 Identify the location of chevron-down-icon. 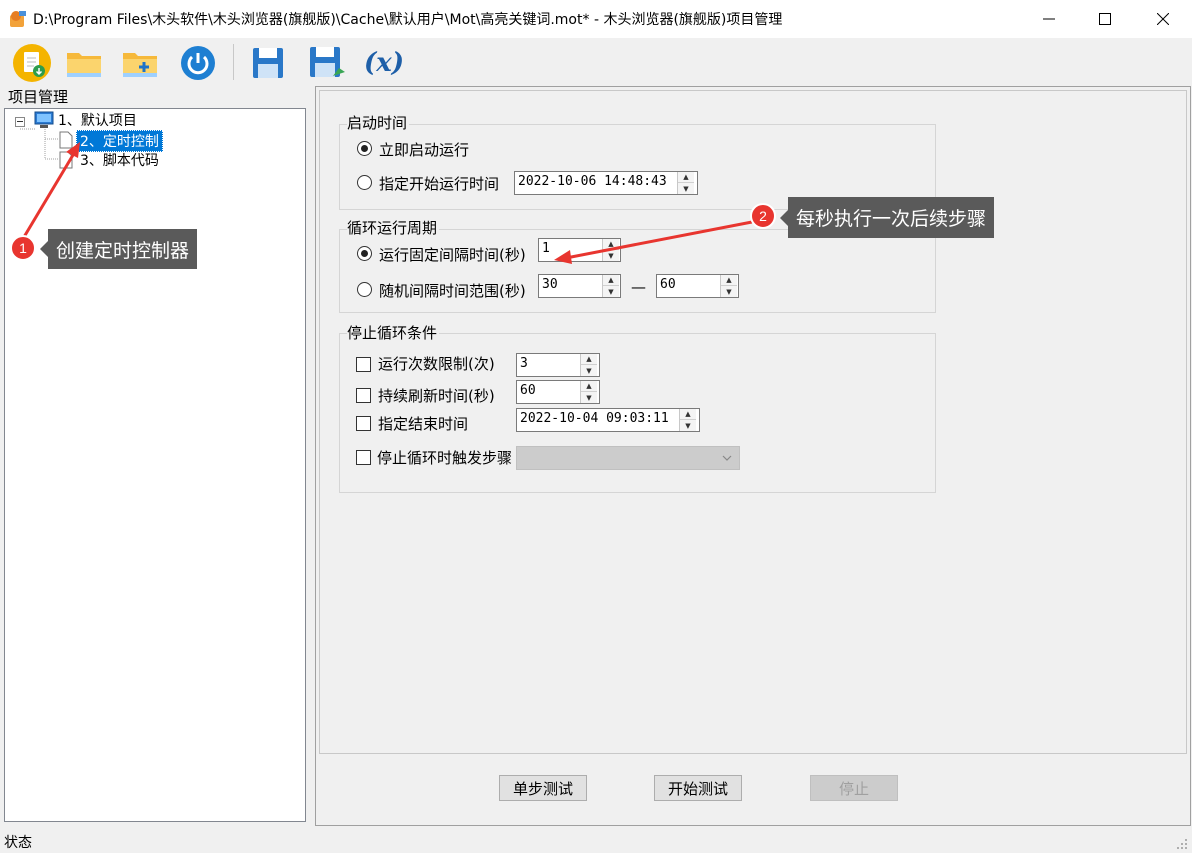
(727, 458).